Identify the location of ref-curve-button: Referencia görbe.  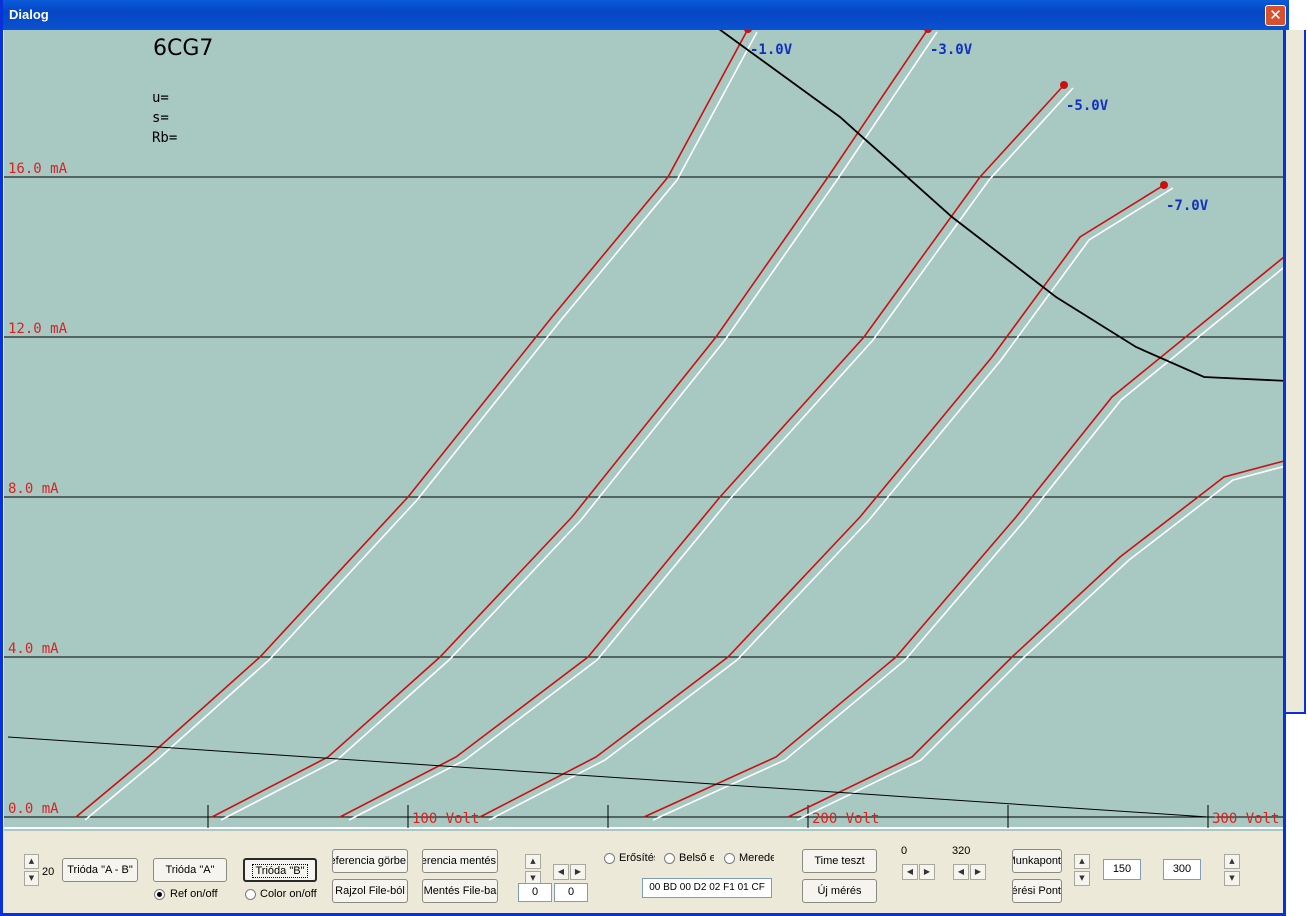
(370, 861).